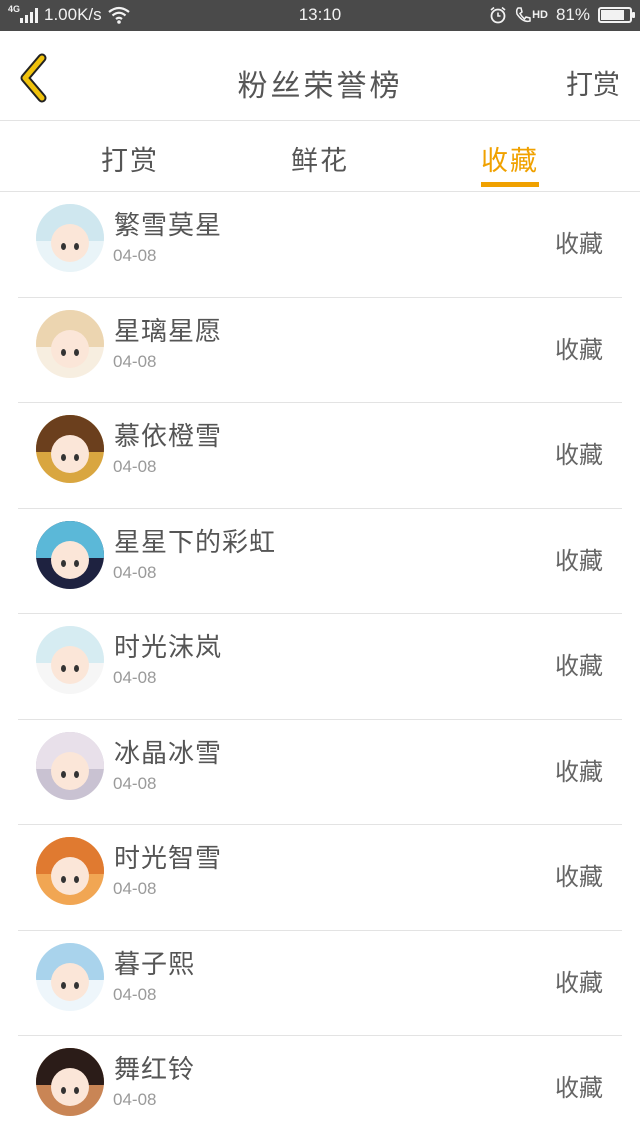  I want to click on fan-name: 舞红铃, so click(155, 1070).